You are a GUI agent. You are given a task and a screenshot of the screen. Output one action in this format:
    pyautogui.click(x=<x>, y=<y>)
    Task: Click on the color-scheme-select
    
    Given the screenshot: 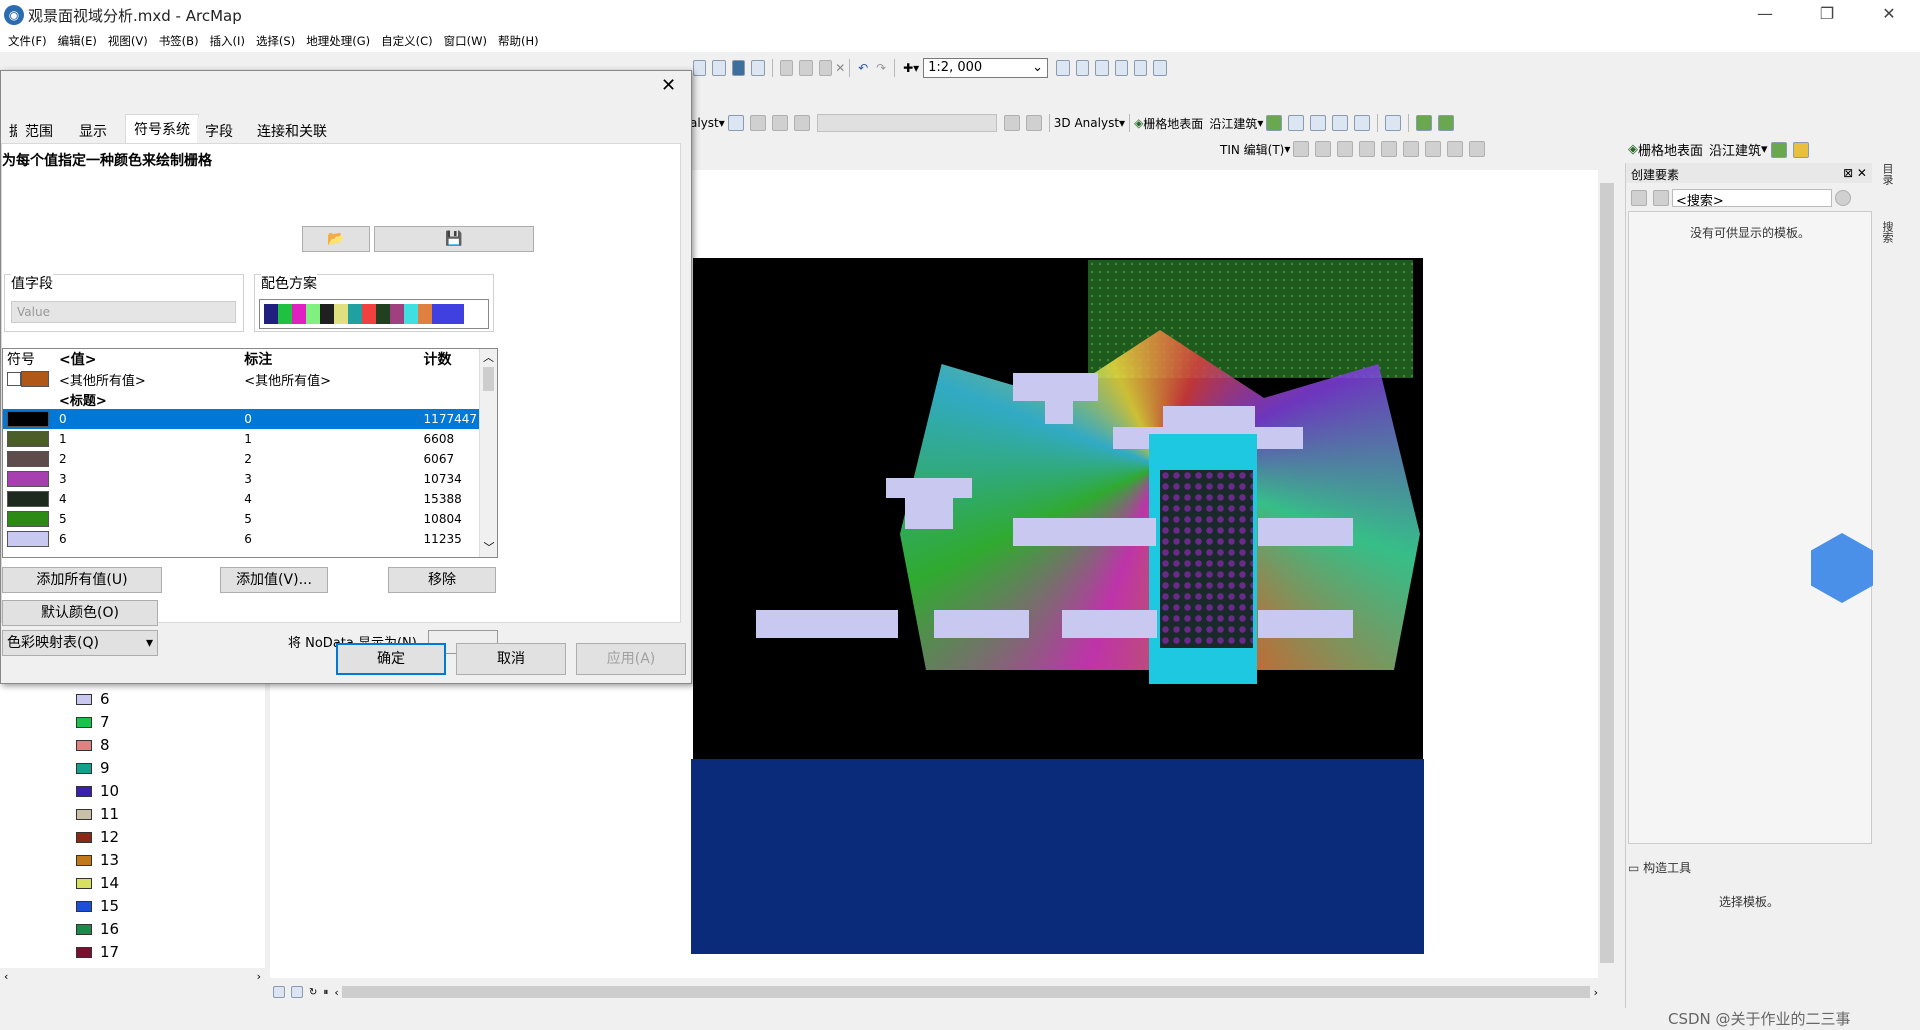 What is the action you would take?
    pyautogui.click(x=374, y=314)
    